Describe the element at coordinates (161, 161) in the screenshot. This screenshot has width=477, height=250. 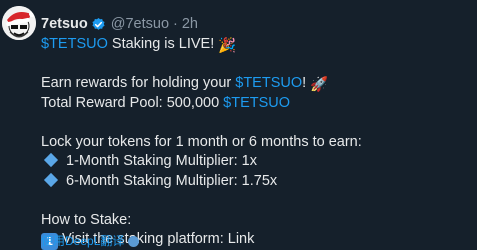
I see `bullet-text: 1-Month Staking Multiplier: 1x` at that location.